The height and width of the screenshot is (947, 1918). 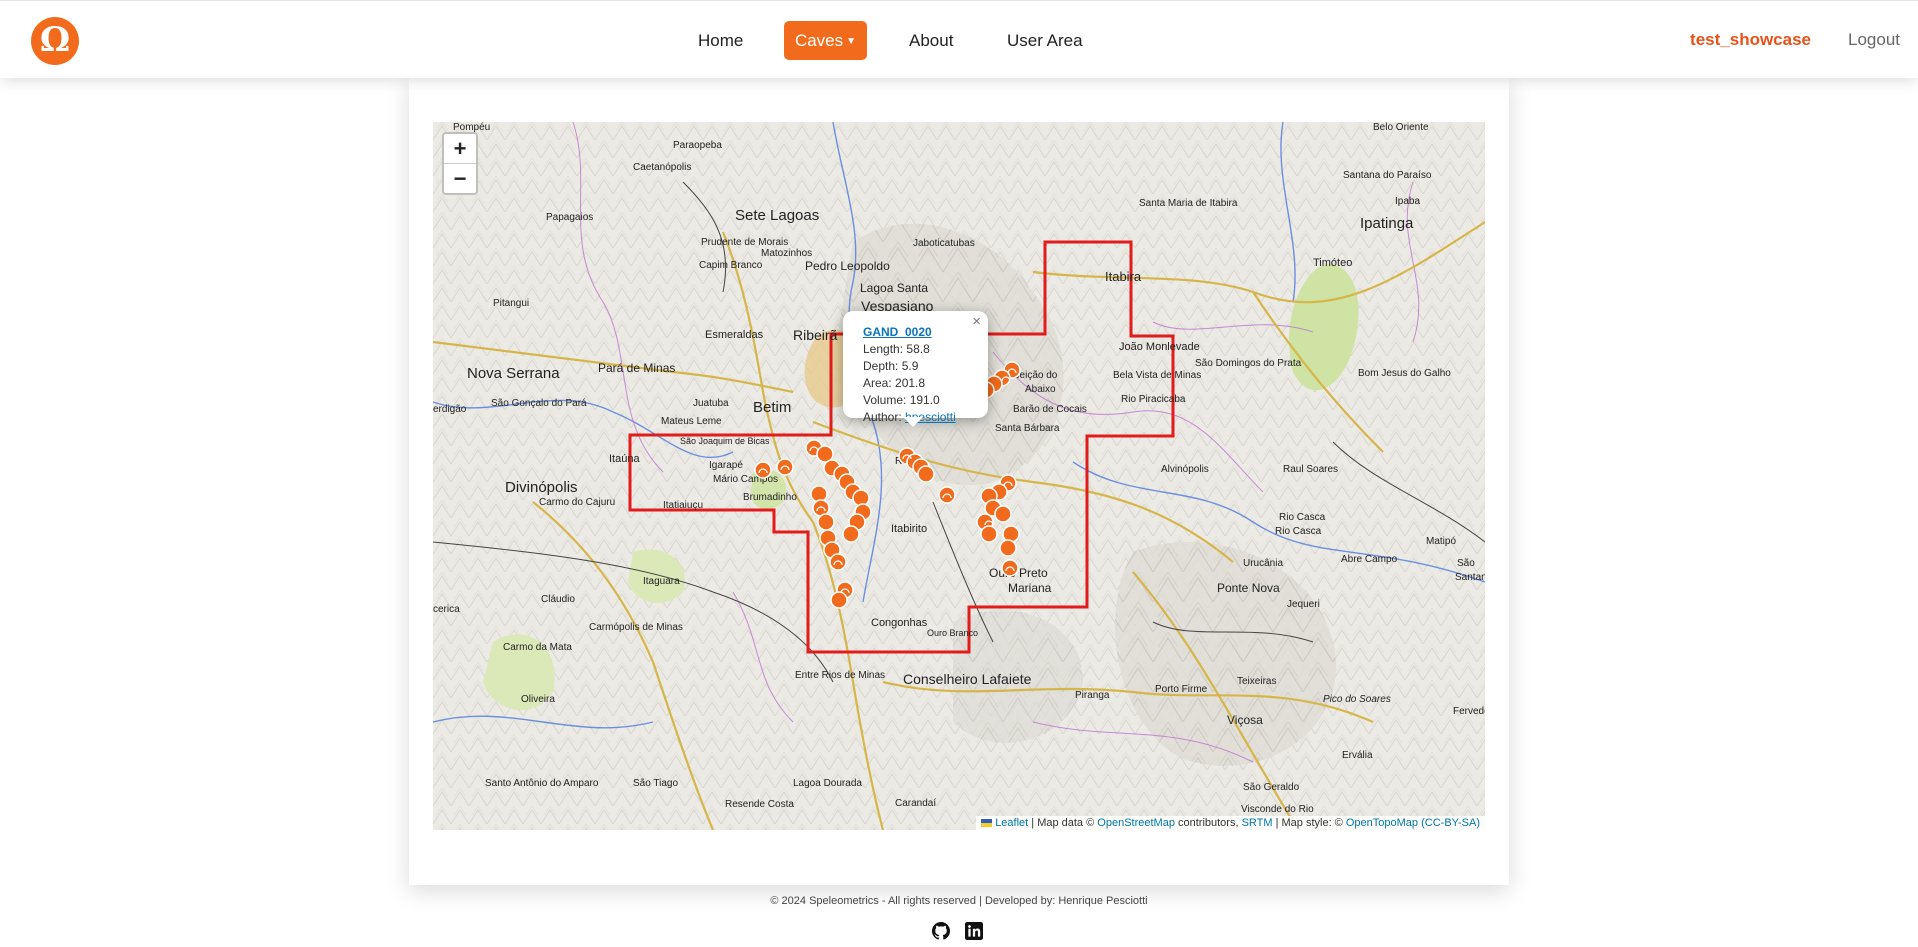 What do you see at coordinates (959, 41) in the screenshot?
I see `main-nav: Home Caves ▼ About User Area` at bounding box center [959, 41].